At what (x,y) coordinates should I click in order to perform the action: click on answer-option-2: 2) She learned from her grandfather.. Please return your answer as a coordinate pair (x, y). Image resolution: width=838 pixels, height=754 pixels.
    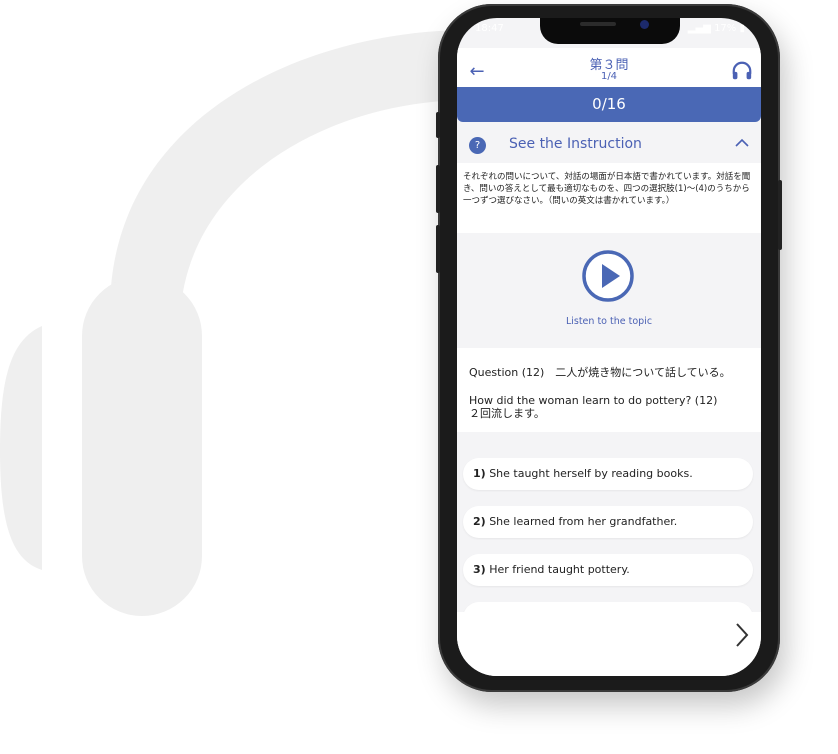
    Looking at the image, I should click on (608, 522).